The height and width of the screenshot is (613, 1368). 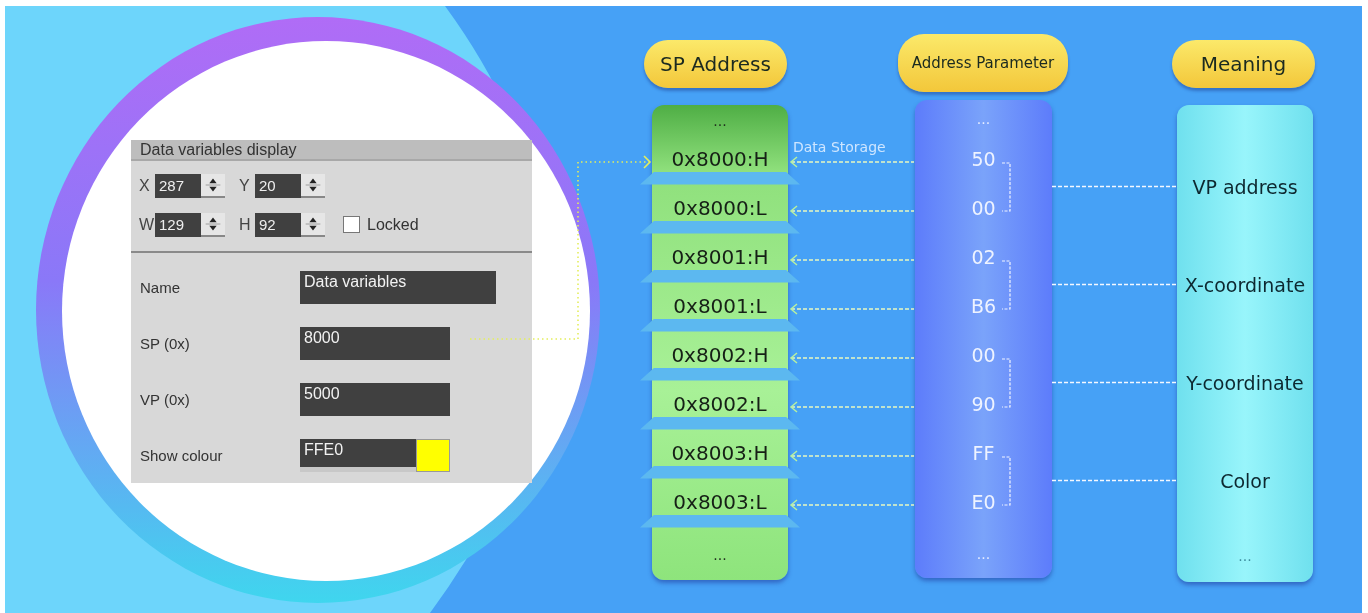 I want to click on meaning-label: VP address, so click(x=1245, y=186).